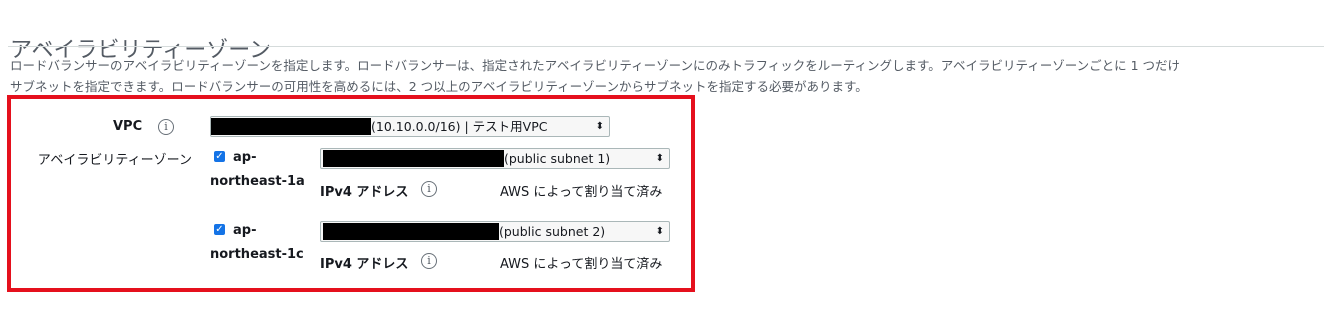  Describe the element at coordinates (557, 158) in the screenshot. I see `zone-1a-subnet-value: (public subnet 1)` at that location.